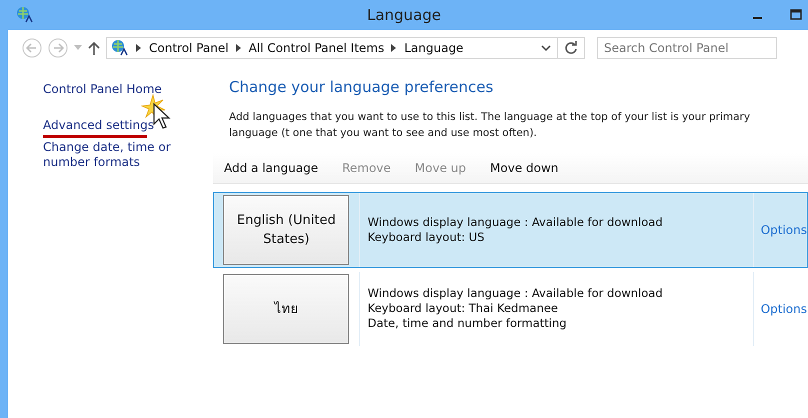  I want to click on refresh-button, so click(571, 48).